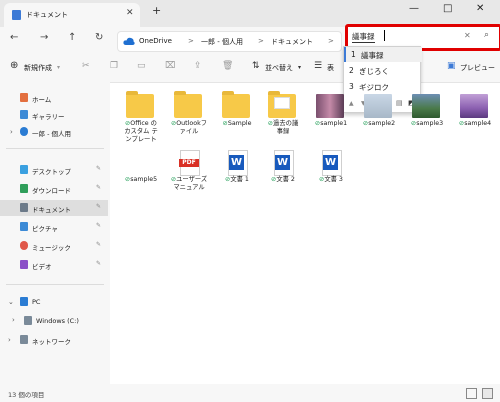  What do you see at coordinates (239, 179) in the screenshot?
I see `file-name-text: 文書 1` at bounding box center [239, 179].